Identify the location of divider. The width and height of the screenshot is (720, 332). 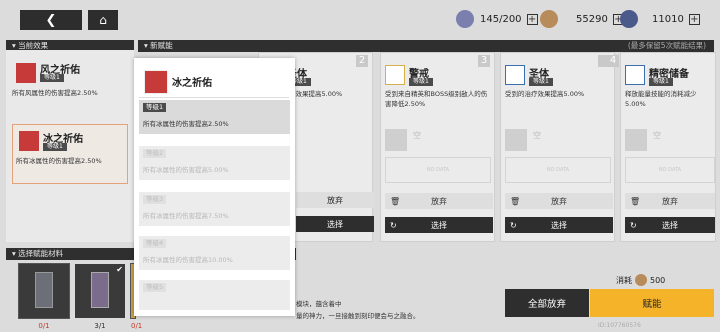
(214, 97).